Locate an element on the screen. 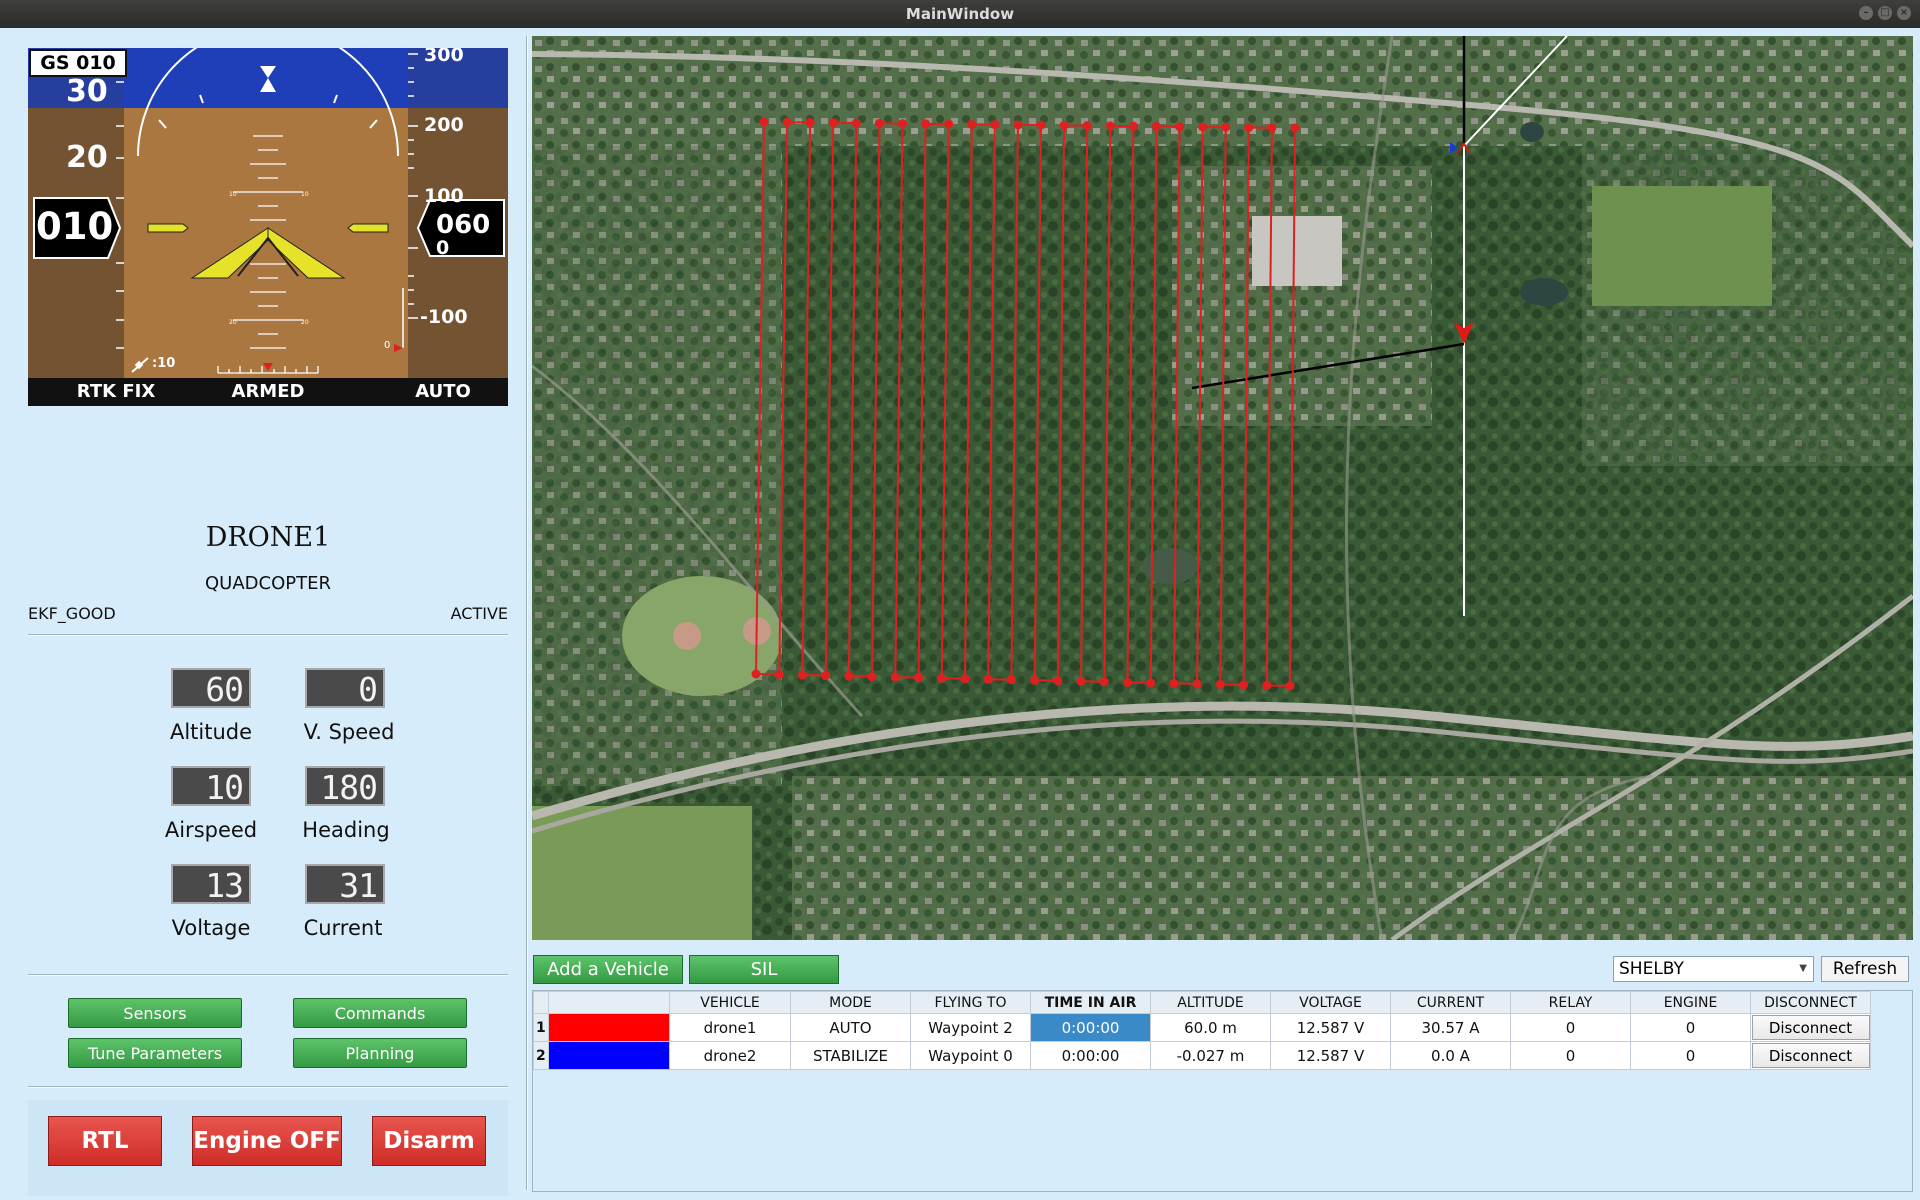 This screenshot has height=1200, width=1920. refresh-button: Refresh is located at coordinates (1865, 969).